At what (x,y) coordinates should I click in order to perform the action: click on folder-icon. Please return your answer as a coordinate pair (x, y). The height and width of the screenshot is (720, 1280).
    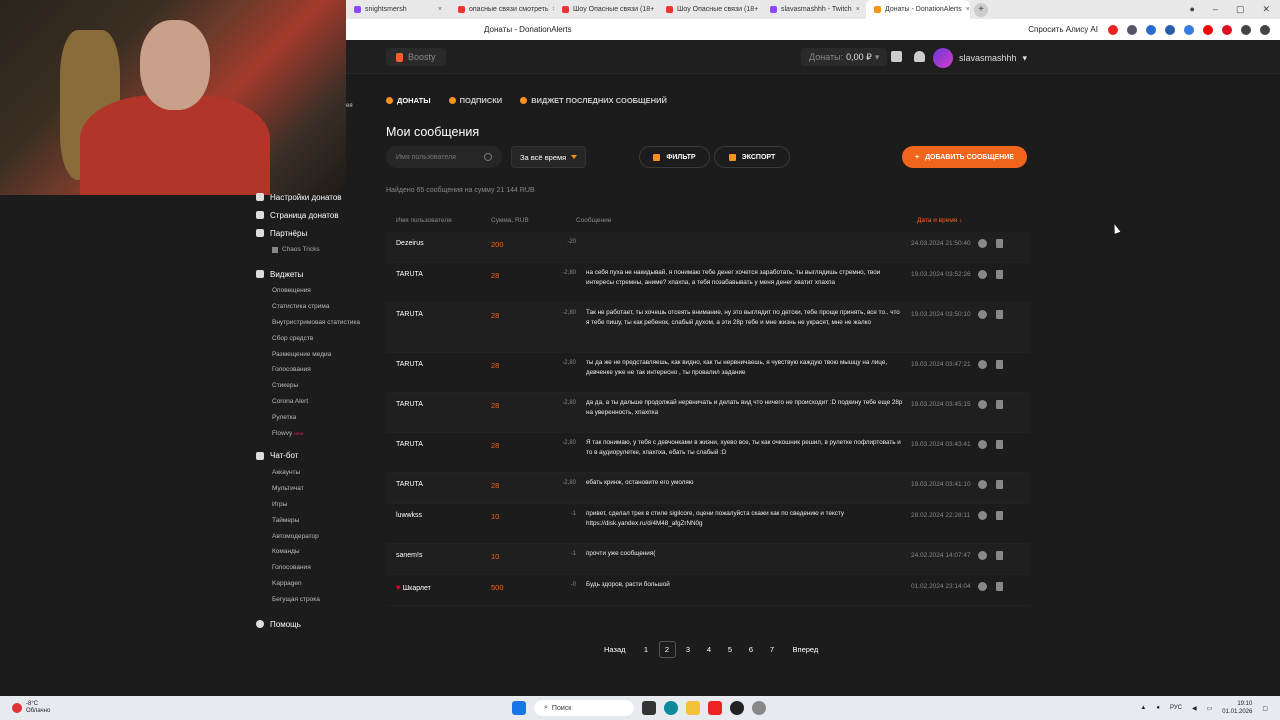
    Looking at the image, I should click on (693, 708).